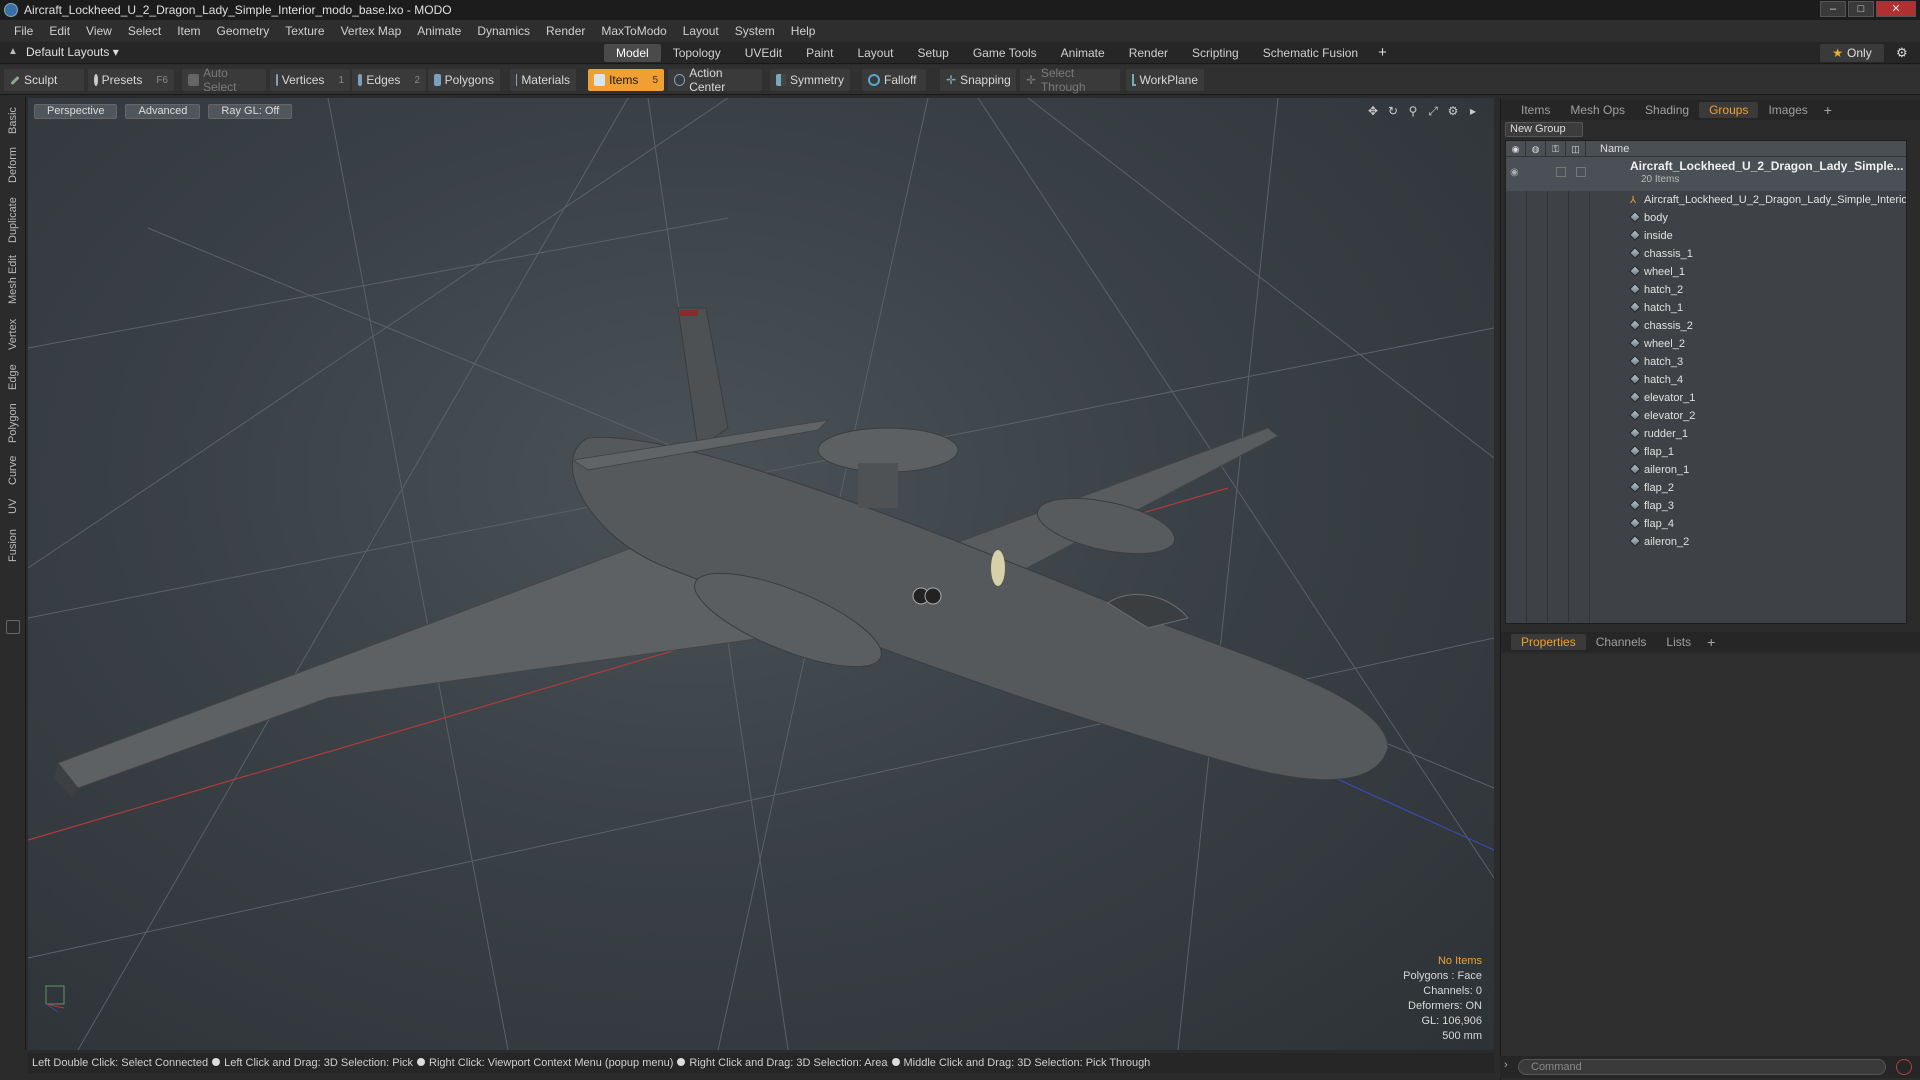 Image resolution: width=1920 pixels, height=1080 pixels. What do you see at coordinates (1706, 344) in the screenshot?
I see `group-item-row: wheel_2` at bounding box center [1706, 344].